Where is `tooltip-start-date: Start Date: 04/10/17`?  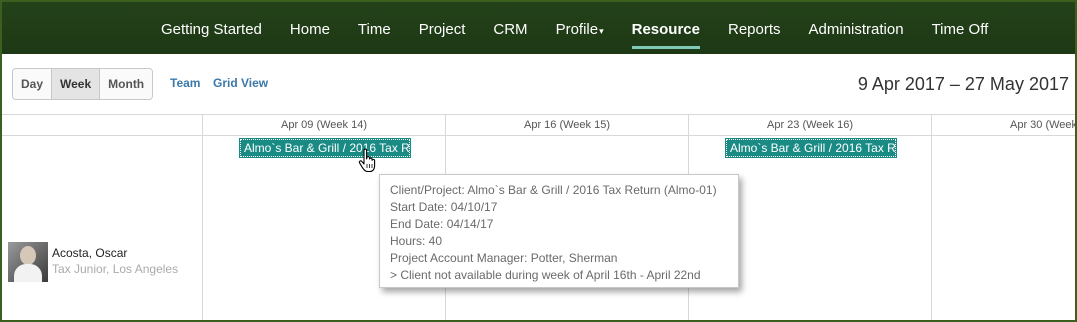 tooltip-start-date: Start Date: 04/10/17 is located at coordinates (444, 207).